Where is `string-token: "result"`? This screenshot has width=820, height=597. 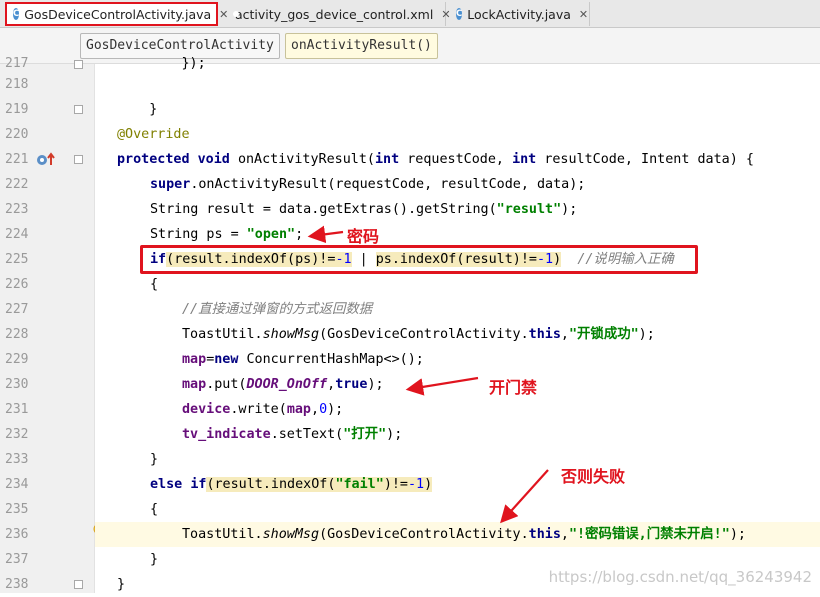 string-token: "result" is located at coordinates (529, 209).